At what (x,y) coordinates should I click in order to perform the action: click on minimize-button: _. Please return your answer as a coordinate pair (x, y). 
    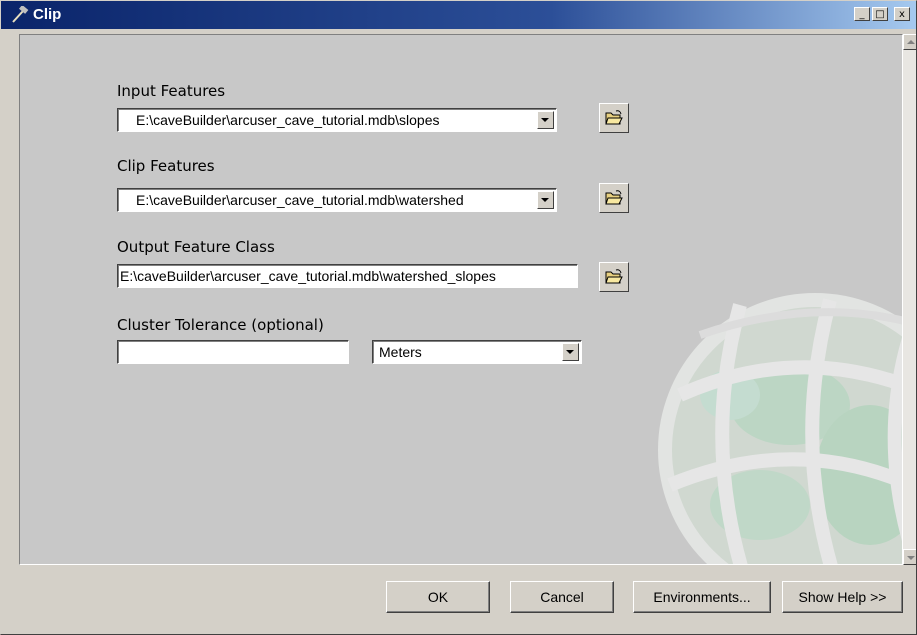
    Looking at the image, I should click on (862, 14).